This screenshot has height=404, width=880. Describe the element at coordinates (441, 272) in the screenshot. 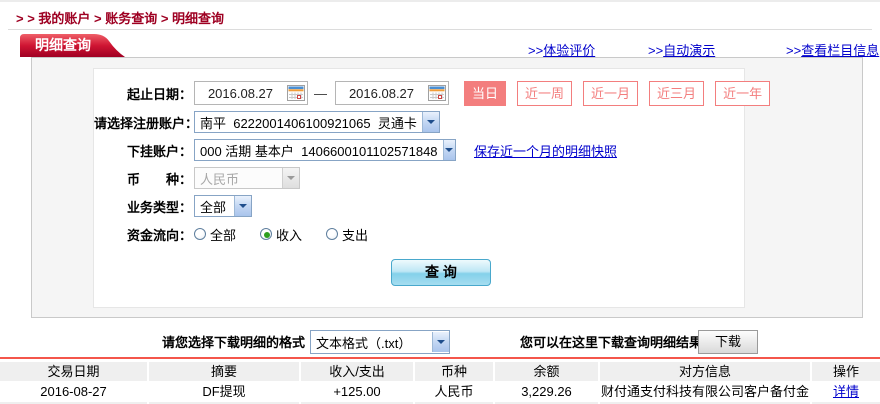

I see `query-button: 查 询` at that location.